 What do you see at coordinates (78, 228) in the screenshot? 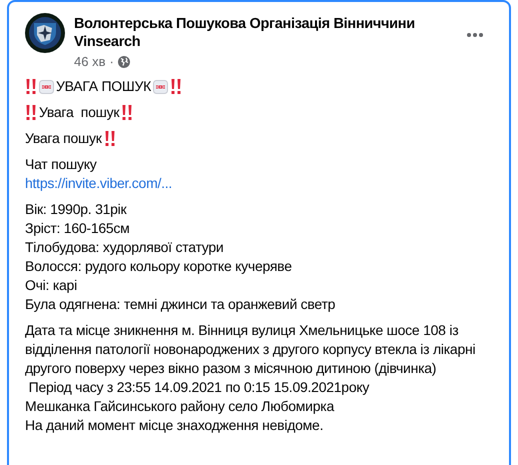
I see `post-text: Зріст: 160-165см` at bounding box center [78, 228].